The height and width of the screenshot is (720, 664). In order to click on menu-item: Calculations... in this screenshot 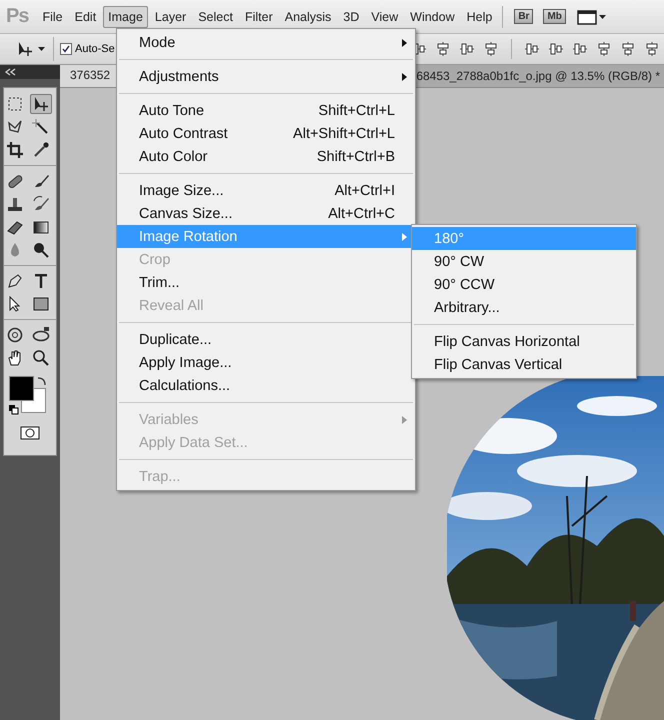, I will do `click(266, 385)`.